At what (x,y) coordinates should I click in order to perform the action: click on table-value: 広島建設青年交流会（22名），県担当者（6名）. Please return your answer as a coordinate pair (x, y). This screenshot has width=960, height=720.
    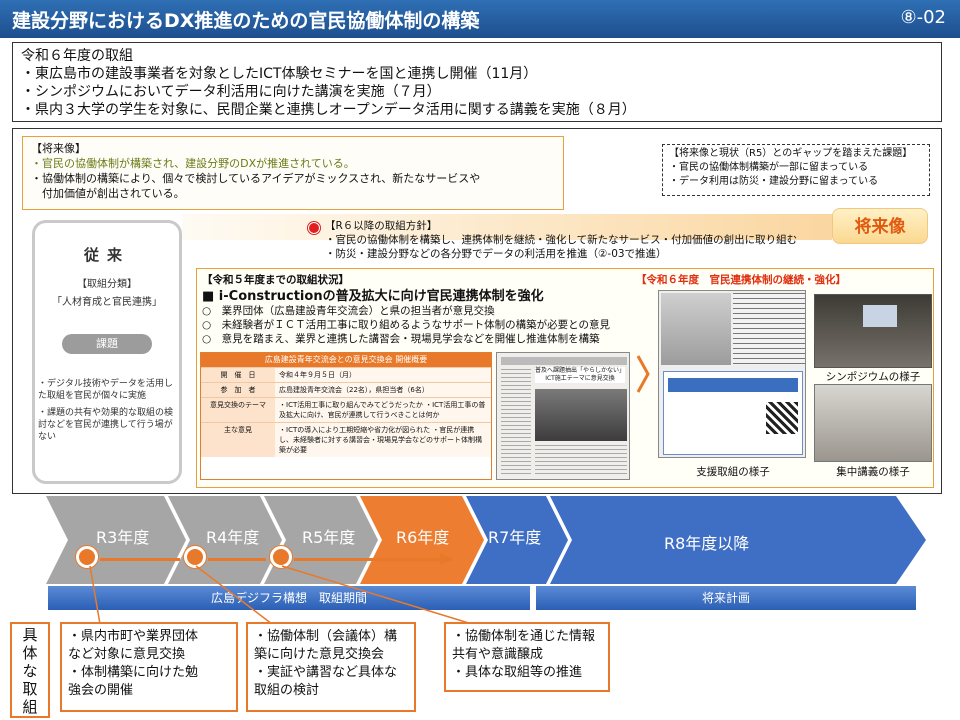
    Looking at the image, I should click on (383, 390).